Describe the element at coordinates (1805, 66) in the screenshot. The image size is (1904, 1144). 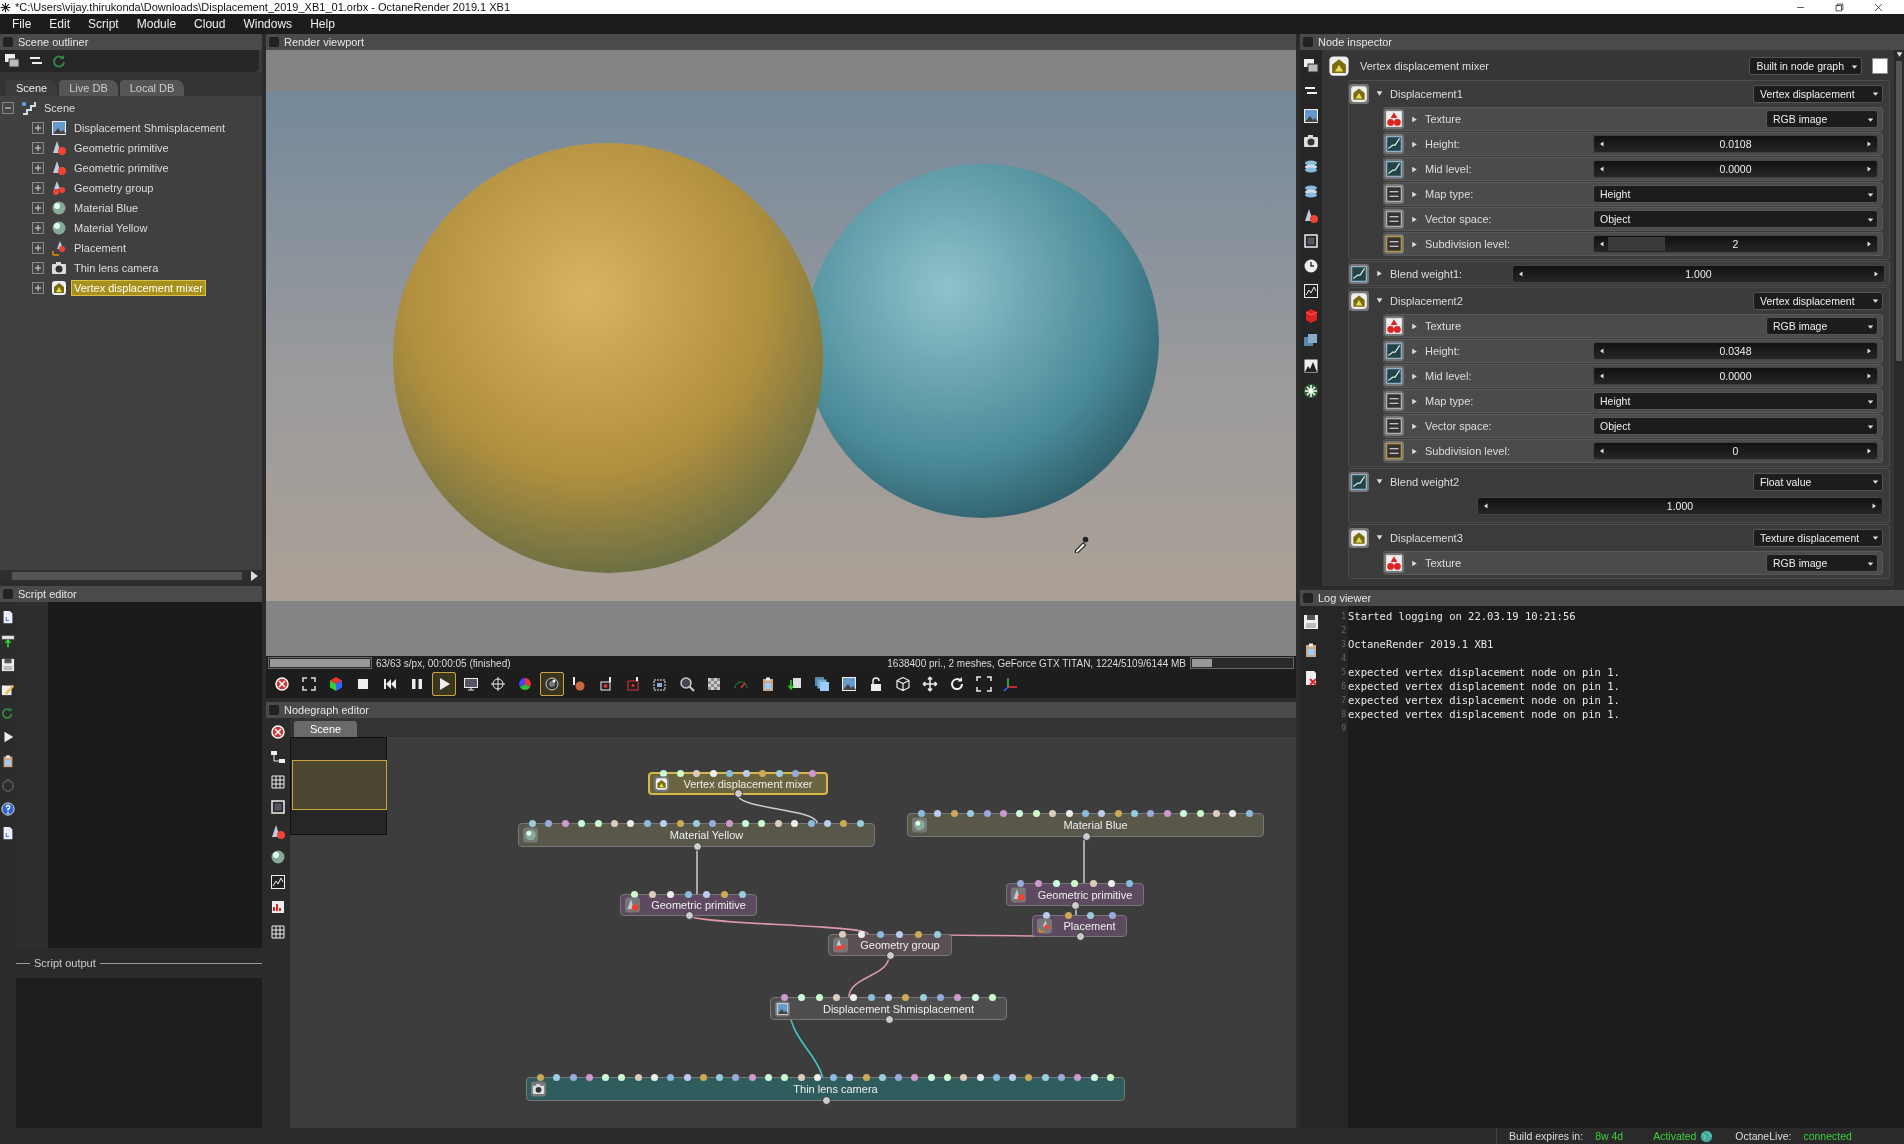
I see `source-dropdown: Built in node graph` at that location.